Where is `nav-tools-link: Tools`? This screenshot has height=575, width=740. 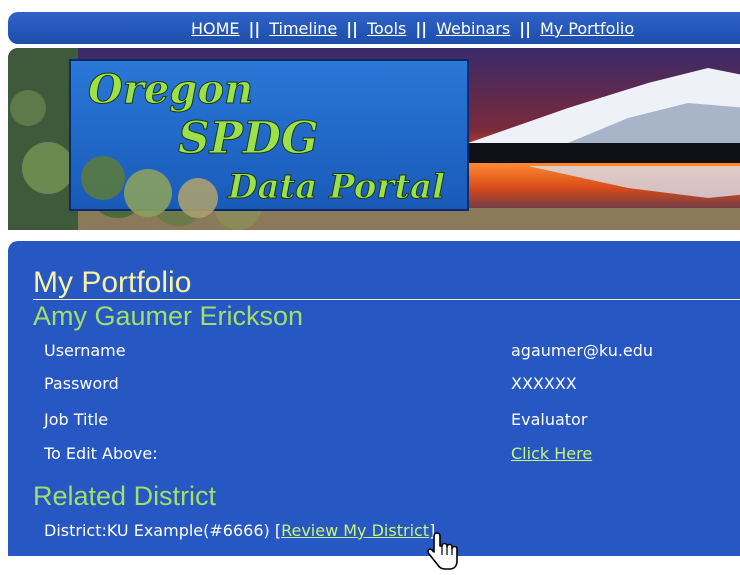 nav-tools-link: Tools is located at coordinates (386, 28).